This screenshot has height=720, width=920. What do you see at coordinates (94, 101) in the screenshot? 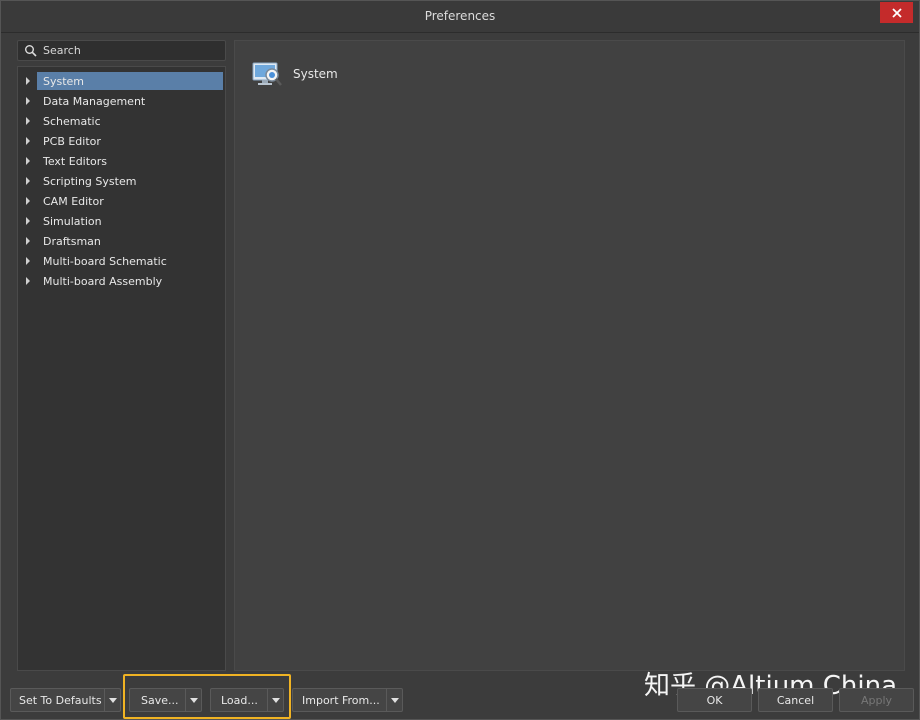
I see `tree-item-label: Data Management` at bounding box center [94, 101].